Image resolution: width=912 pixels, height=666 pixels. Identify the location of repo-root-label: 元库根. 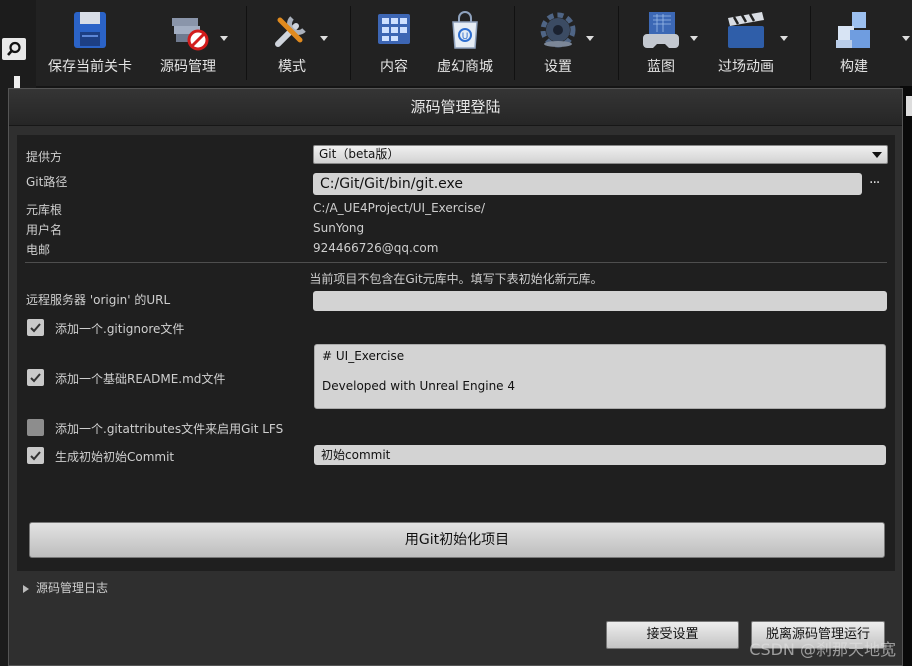
(44, 210).